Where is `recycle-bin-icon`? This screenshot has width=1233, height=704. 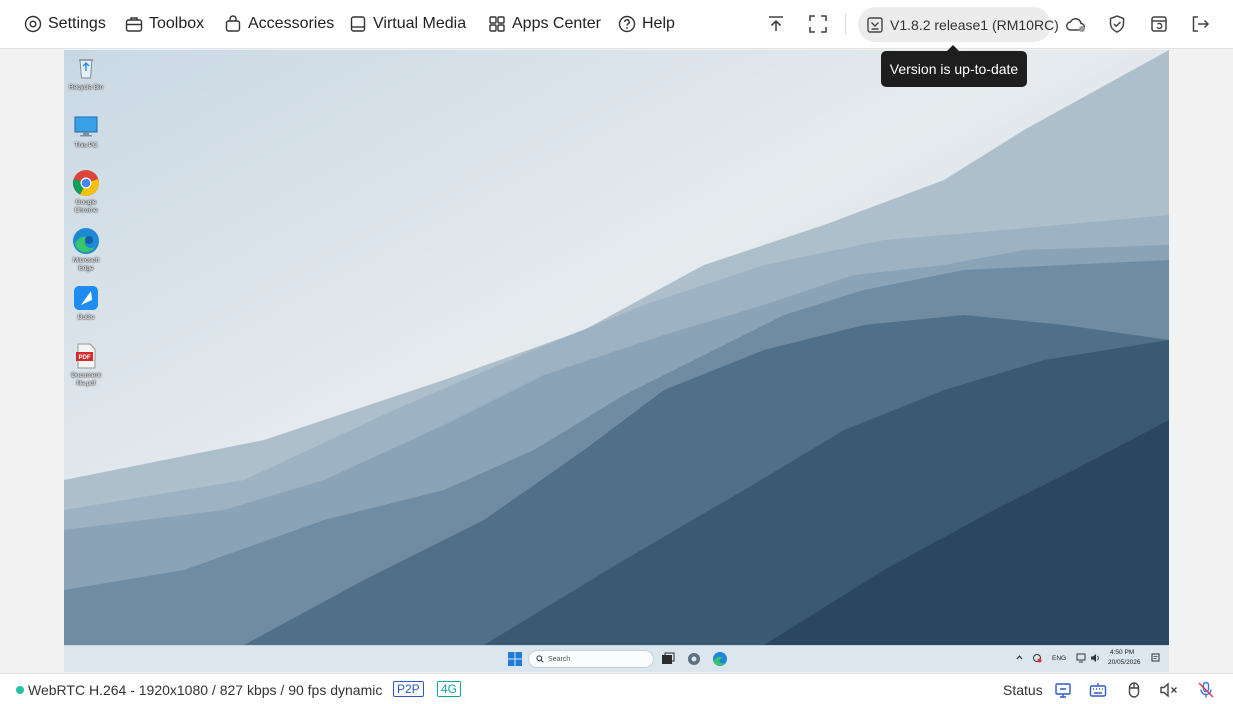
recycle-bin-icon is located at coordinates (86, 68).